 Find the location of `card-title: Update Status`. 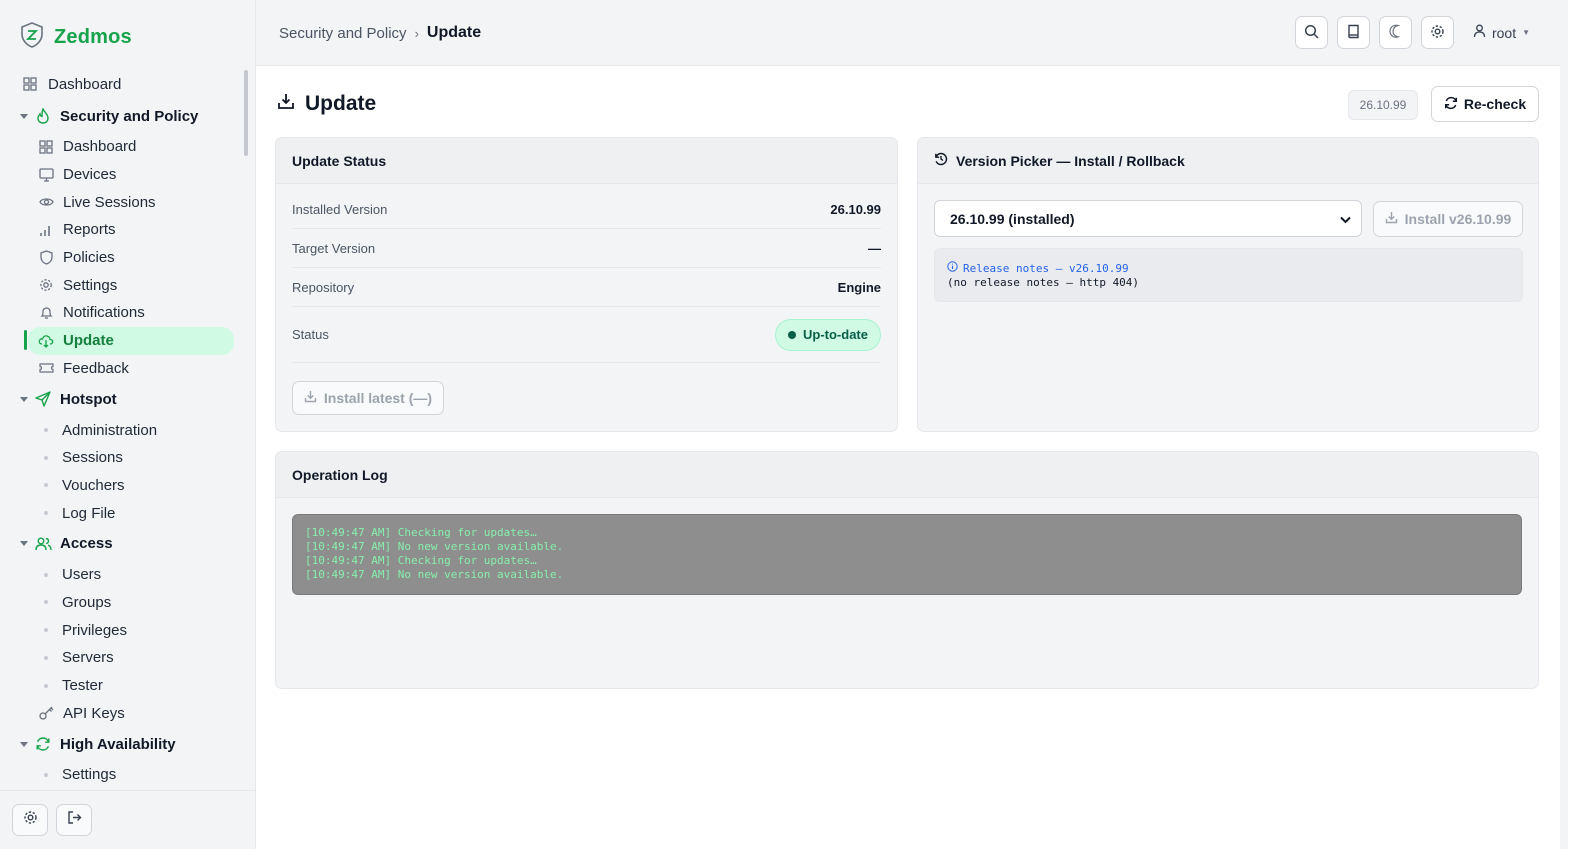

card-title: Update Status is located at coordinates (586, 161).